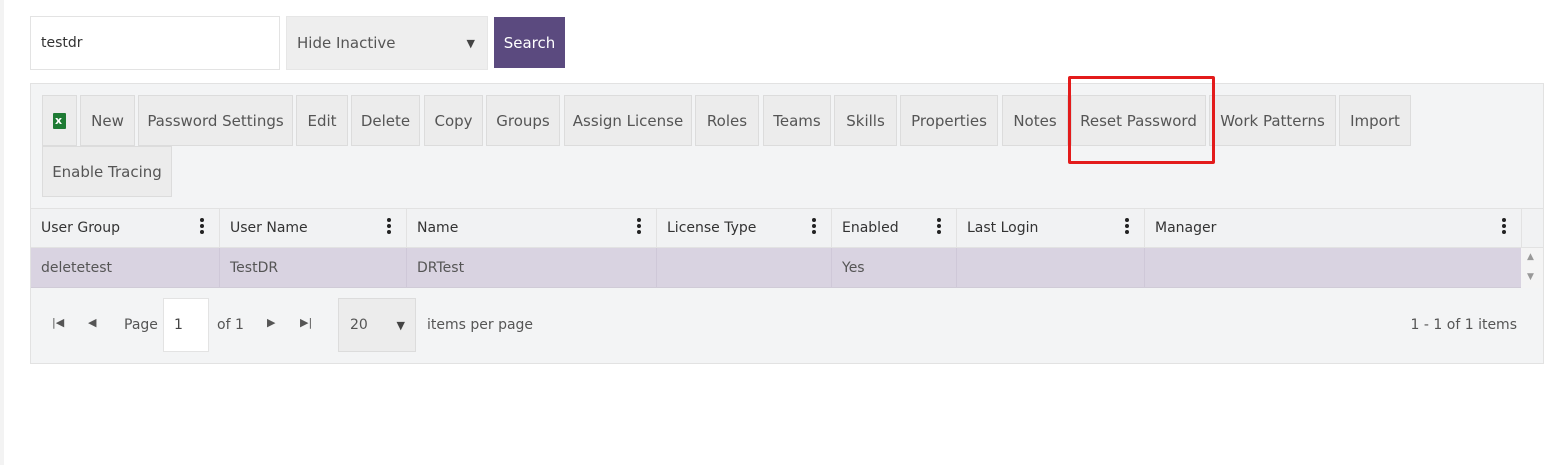  What do you see at coordinates (377, 325) in the screenshot?
I see `page-size-select: 20 ▼` at bounding box center [377, 325].